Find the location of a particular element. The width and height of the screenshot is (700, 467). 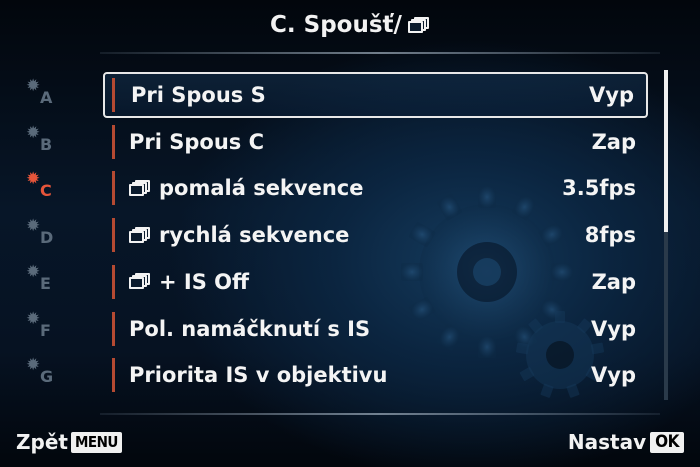

menu-item-label-group: + IS Off is located at coordinates (189, 282).